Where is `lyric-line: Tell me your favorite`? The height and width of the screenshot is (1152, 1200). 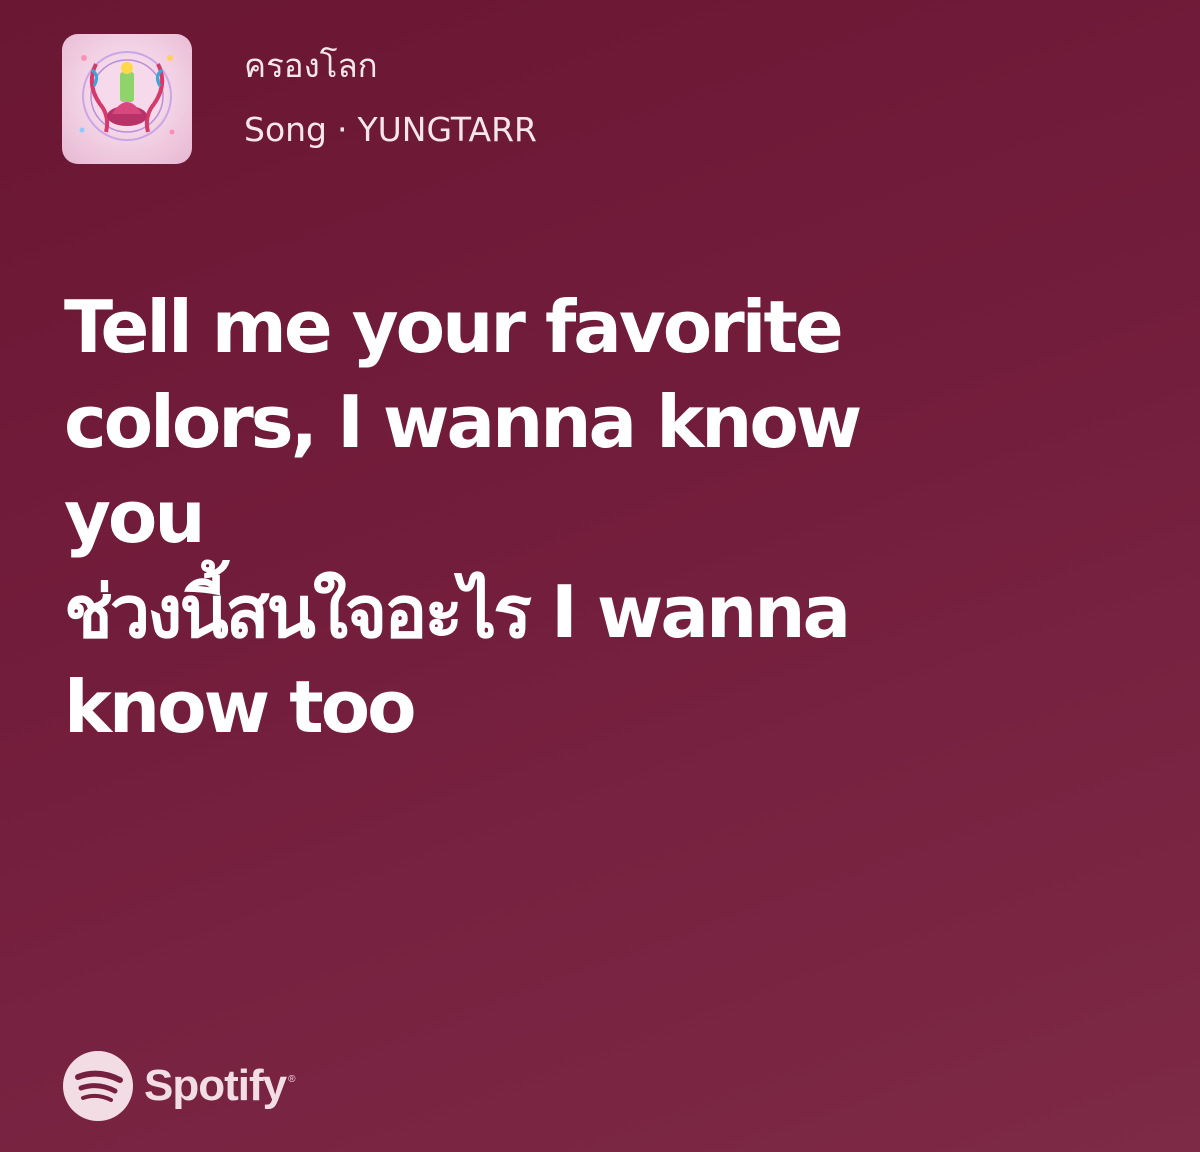 lyric-line: Tell me your favorite is located at coordinates (454, 327).